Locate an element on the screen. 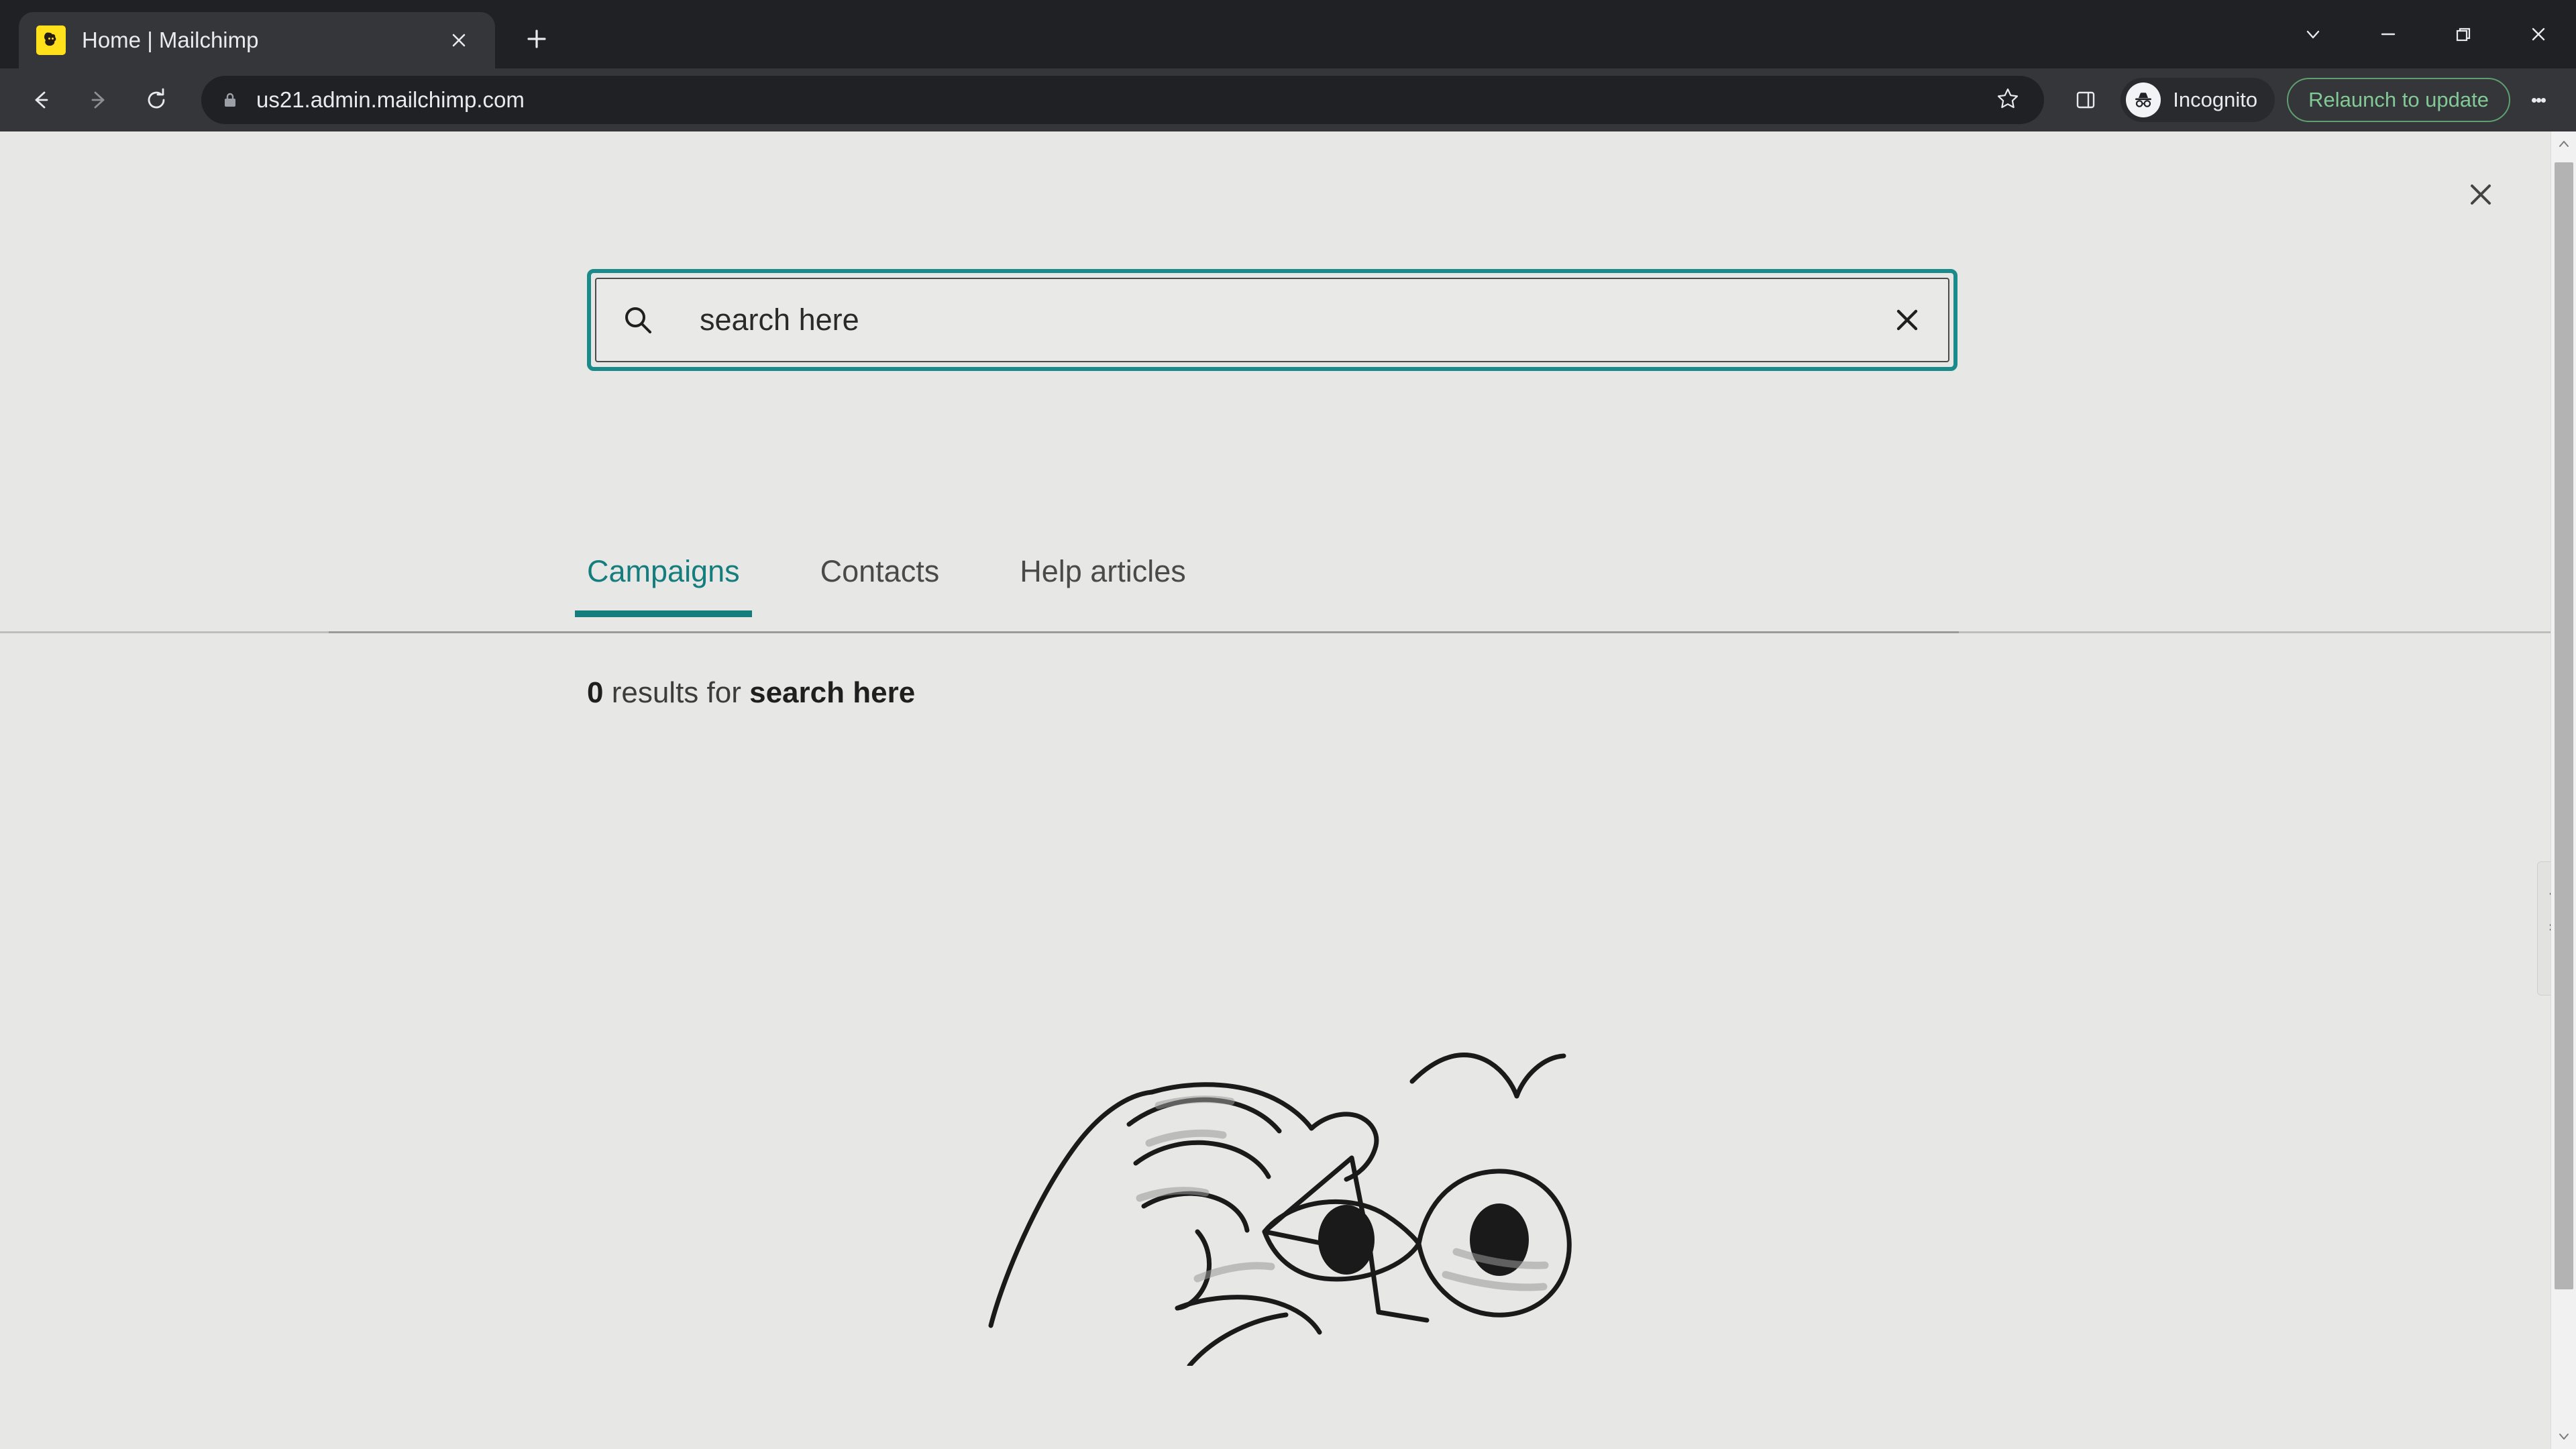 The height and width of the screenshot is (1449, 2576). browser-menu-button is located at coordinates (2538, 99).